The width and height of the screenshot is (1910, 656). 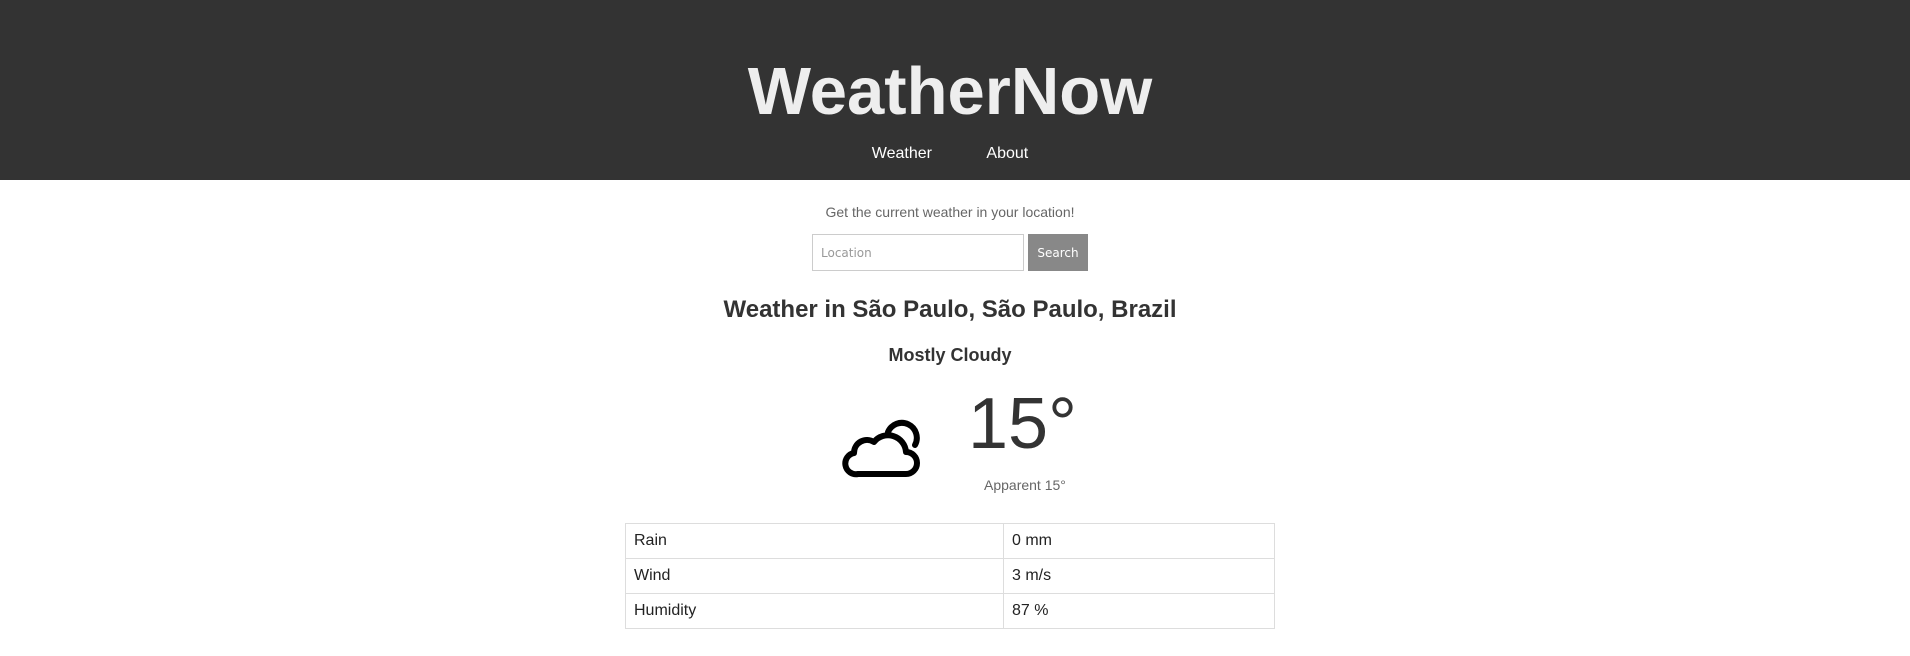 I want to click on detail-label-wind: Wind, so click(x=814, y=576).